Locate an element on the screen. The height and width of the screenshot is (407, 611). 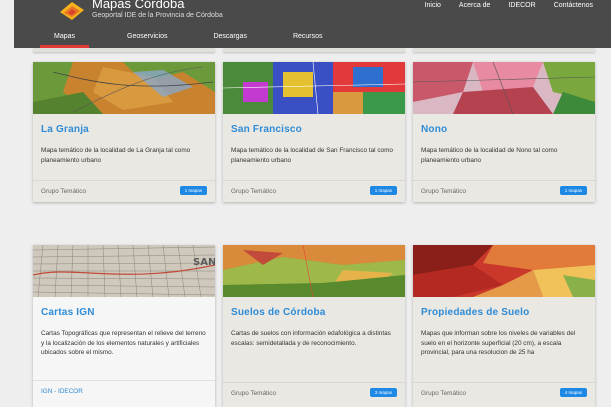
site-subtitle: Geoportal IDE de la Provincia de Córdoba is located at coordinates (157, 15).